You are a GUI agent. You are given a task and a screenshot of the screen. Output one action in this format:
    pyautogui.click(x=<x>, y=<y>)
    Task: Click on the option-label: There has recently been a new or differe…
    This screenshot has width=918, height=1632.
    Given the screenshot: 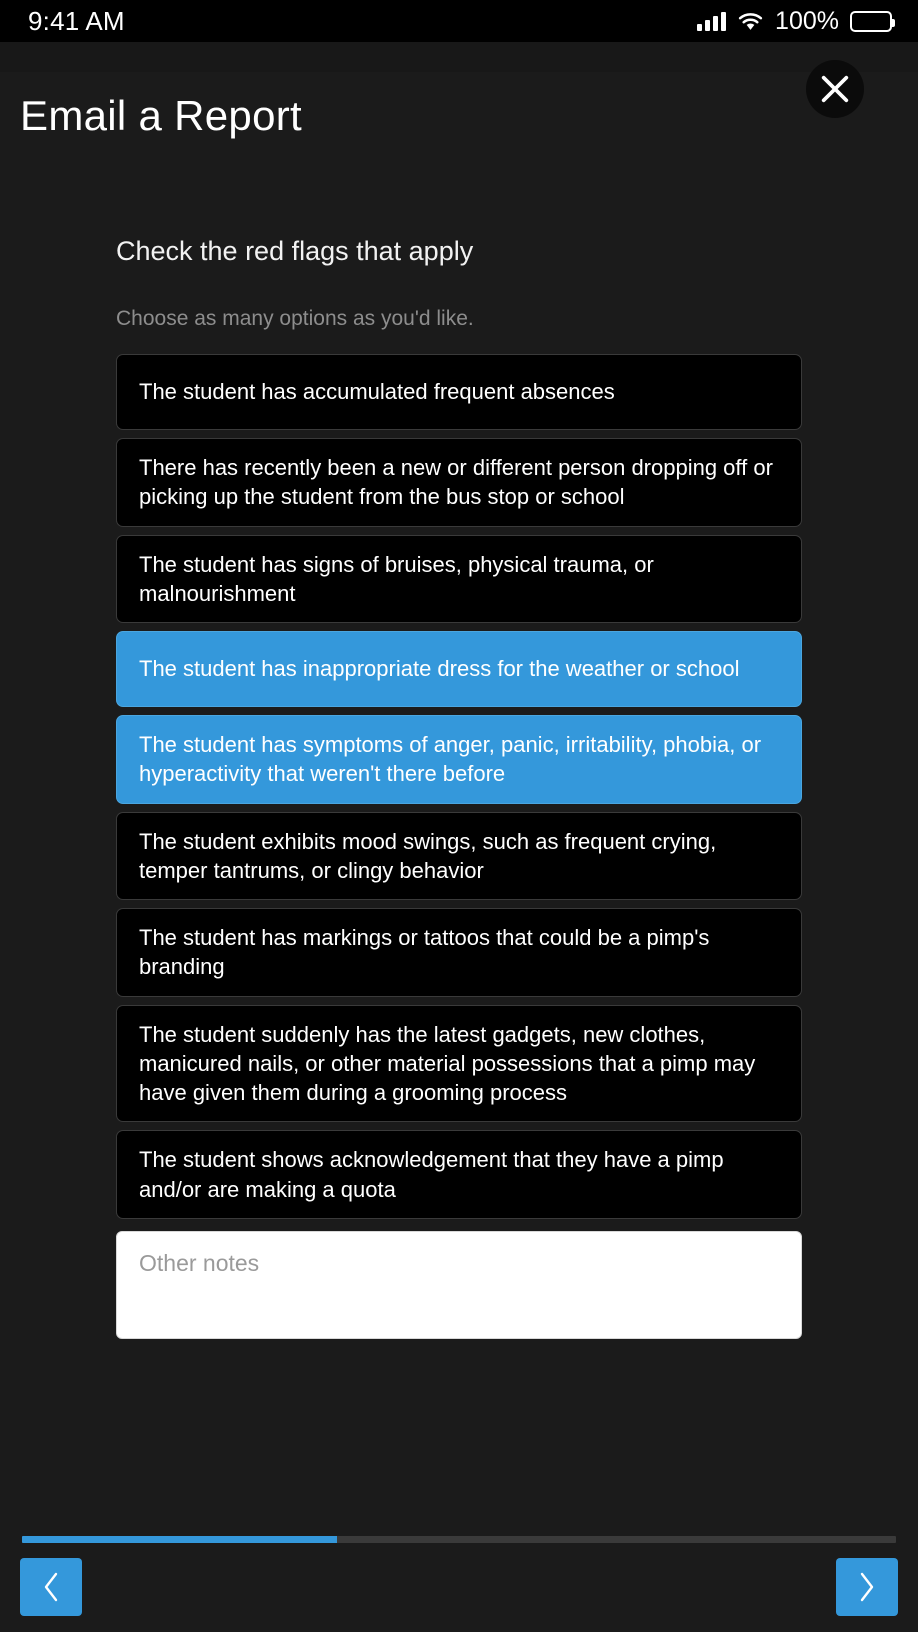 What is the action you would take?
    pyautogui.click(x=456, y=482)
    